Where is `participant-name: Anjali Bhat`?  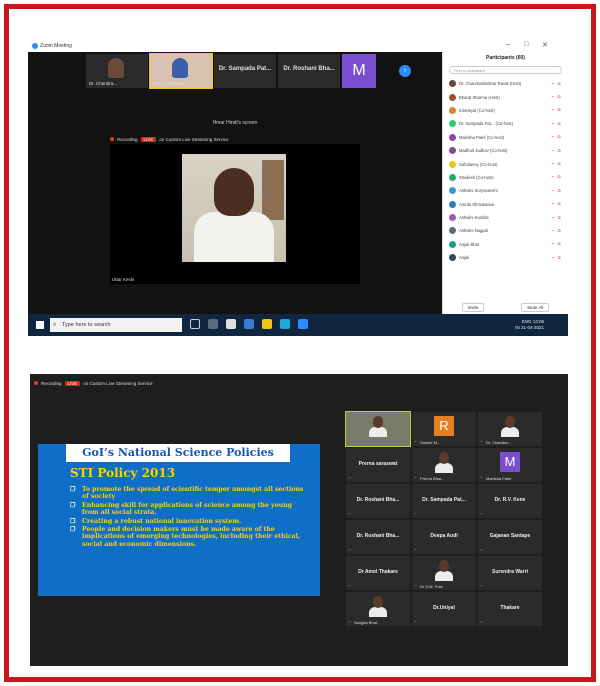
participant-name: Anjali Bhat is located at coordinates (469, 244).